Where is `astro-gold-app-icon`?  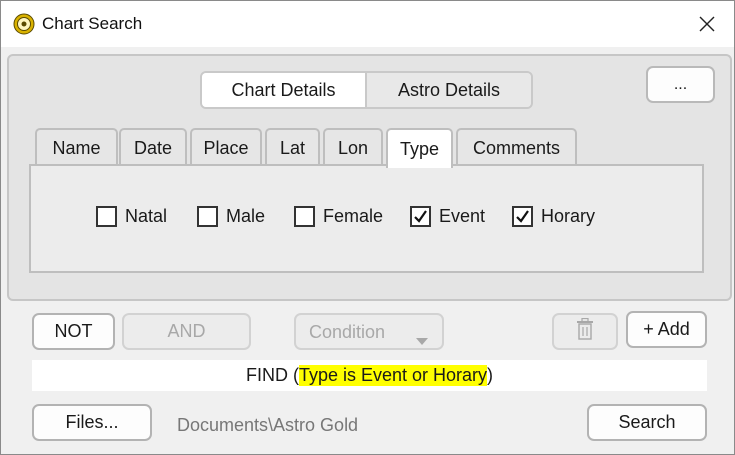 astro-gold-app-icon is located at coordinates (24, 24).